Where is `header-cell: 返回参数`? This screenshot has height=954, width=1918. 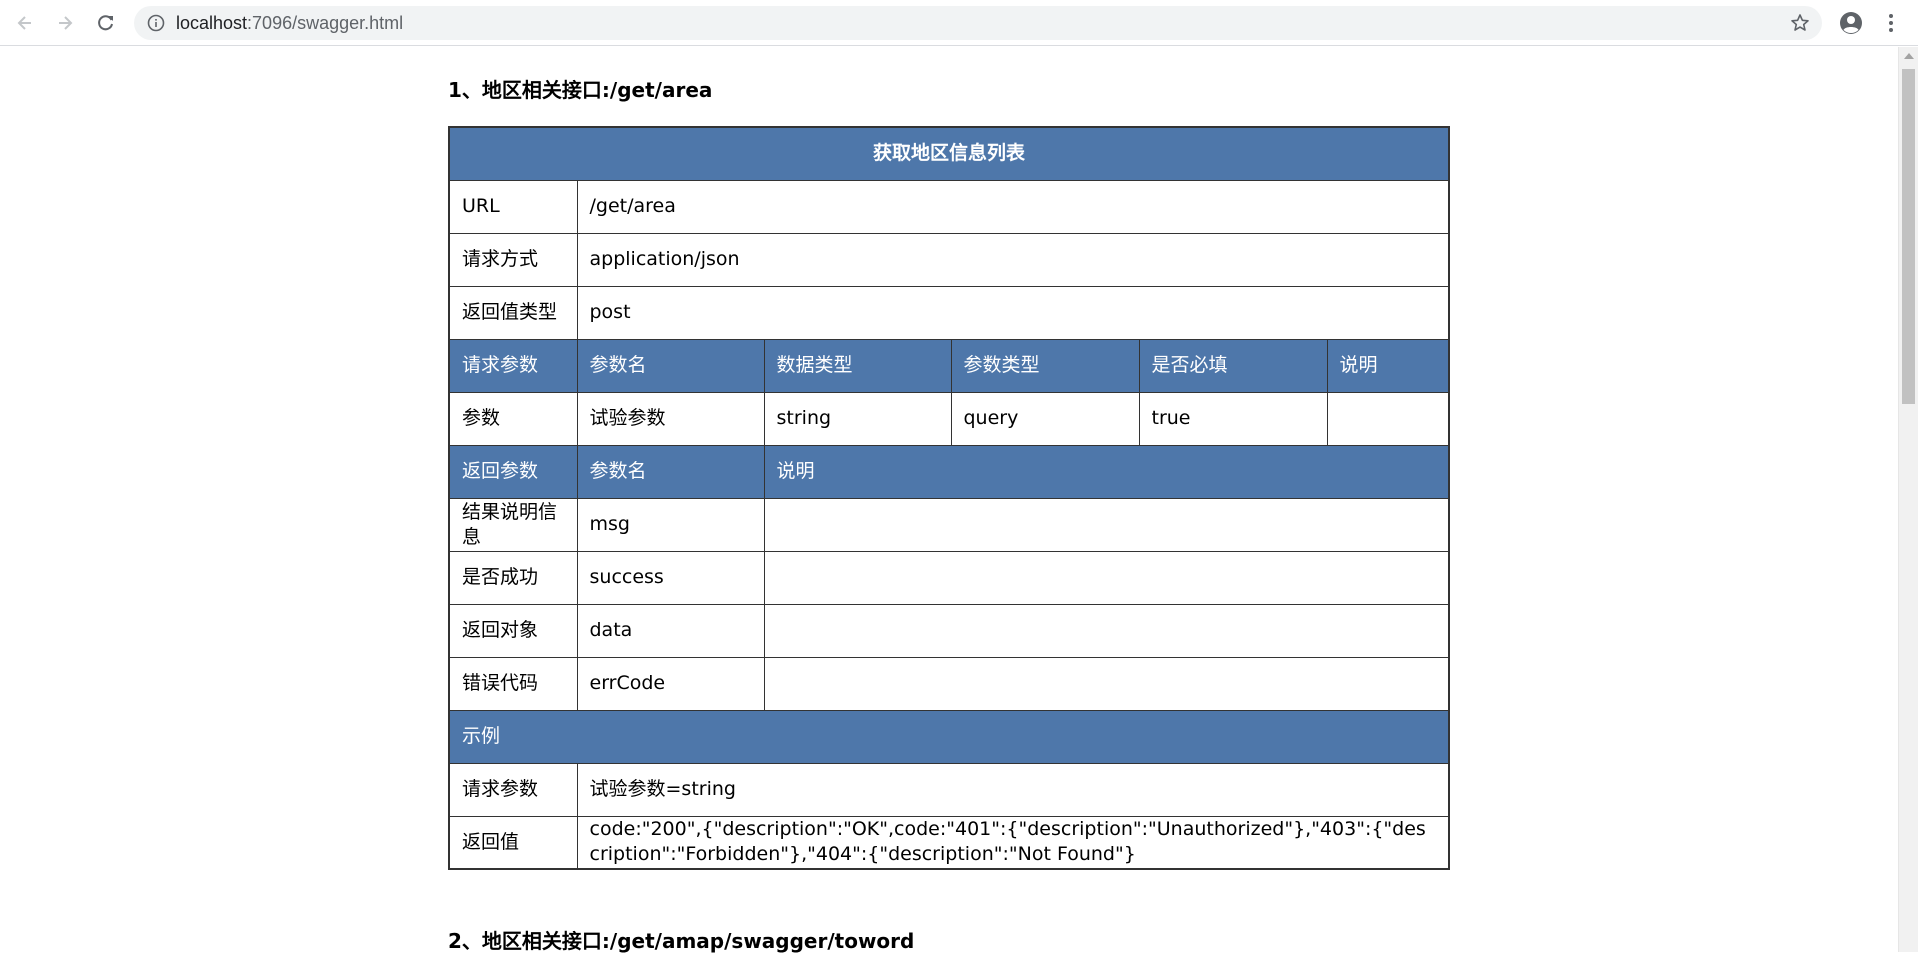
header-cell: 返回参数 is located at coordinates (513, 471).